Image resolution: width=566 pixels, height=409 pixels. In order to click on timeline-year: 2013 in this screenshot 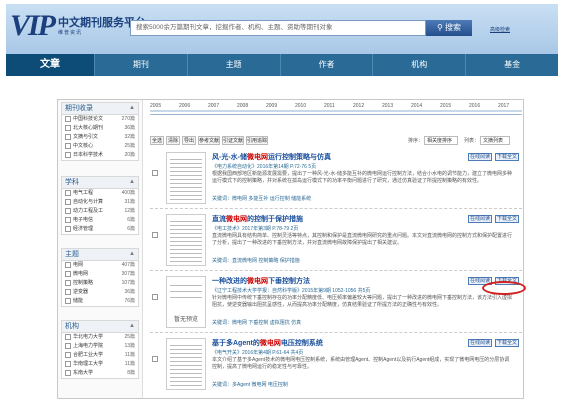, I will do `click(387, 106)`.